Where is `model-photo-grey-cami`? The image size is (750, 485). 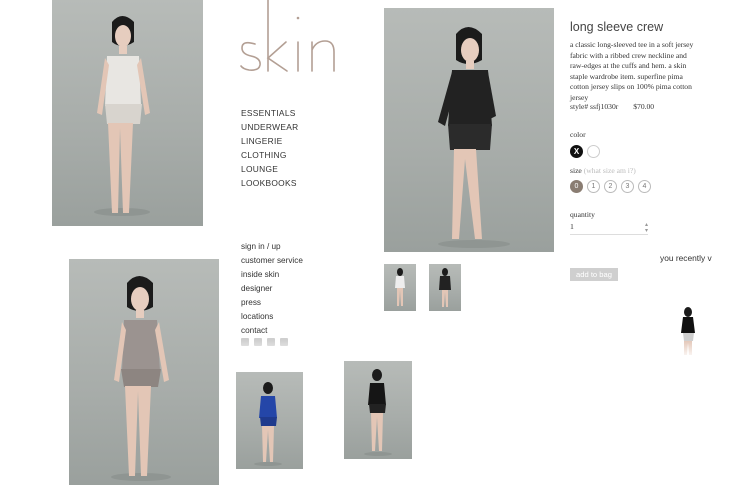
model-photo-grey-cami is located at coordinates (144, 372).